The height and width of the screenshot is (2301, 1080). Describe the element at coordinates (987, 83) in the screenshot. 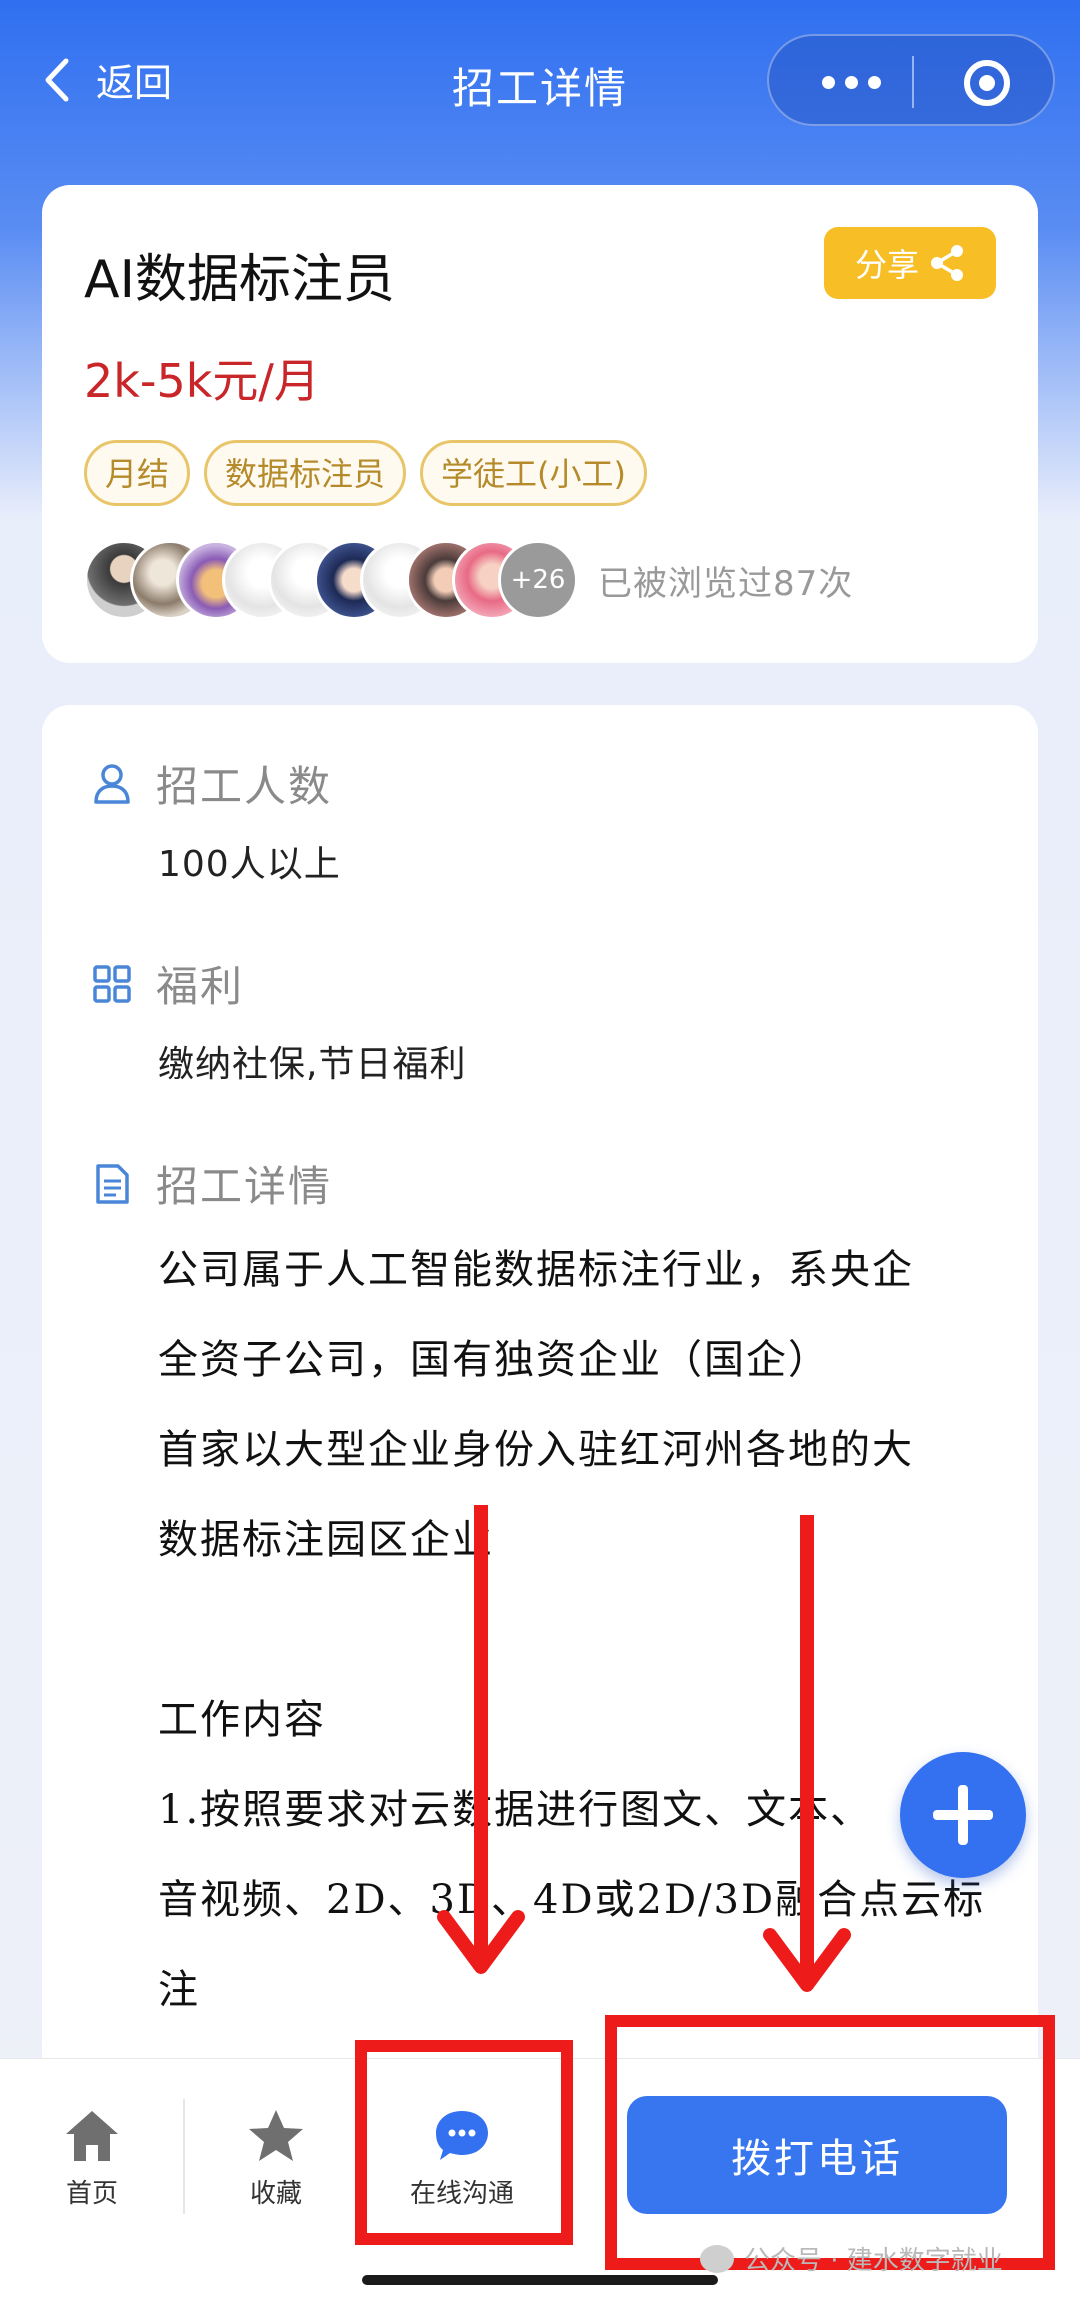

I see `target-circle-icon` at that location.